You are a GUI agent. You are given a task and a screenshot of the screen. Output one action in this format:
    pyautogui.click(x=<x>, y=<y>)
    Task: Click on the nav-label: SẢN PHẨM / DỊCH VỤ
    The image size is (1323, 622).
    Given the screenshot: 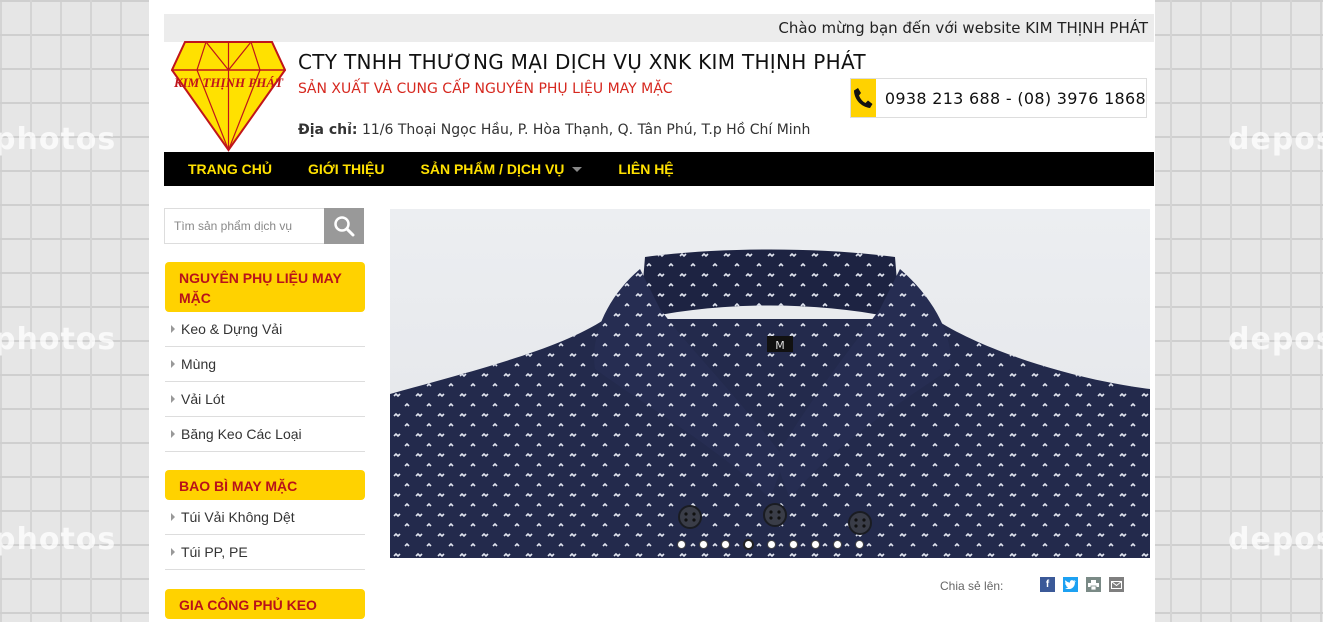 What is the action you would take?
    pyautogui.click(x=492, y=169)
    